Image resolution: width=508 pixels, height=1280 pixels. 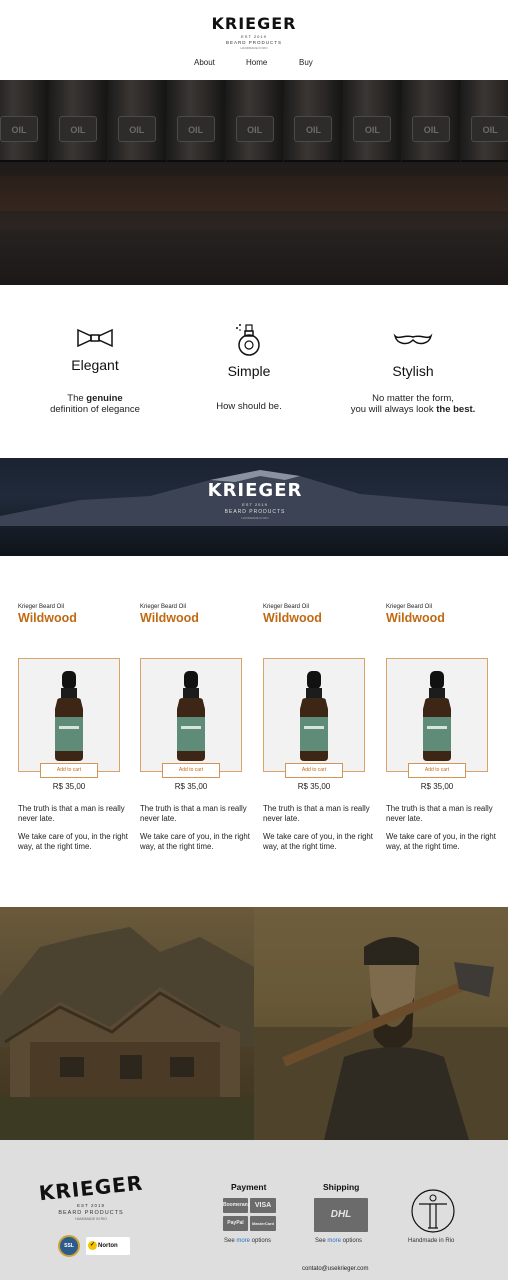 What do you see at coordinates (254, 36) in the screenshot?
I see `logo-est: EST 2019` at bounding box center [254, 36].